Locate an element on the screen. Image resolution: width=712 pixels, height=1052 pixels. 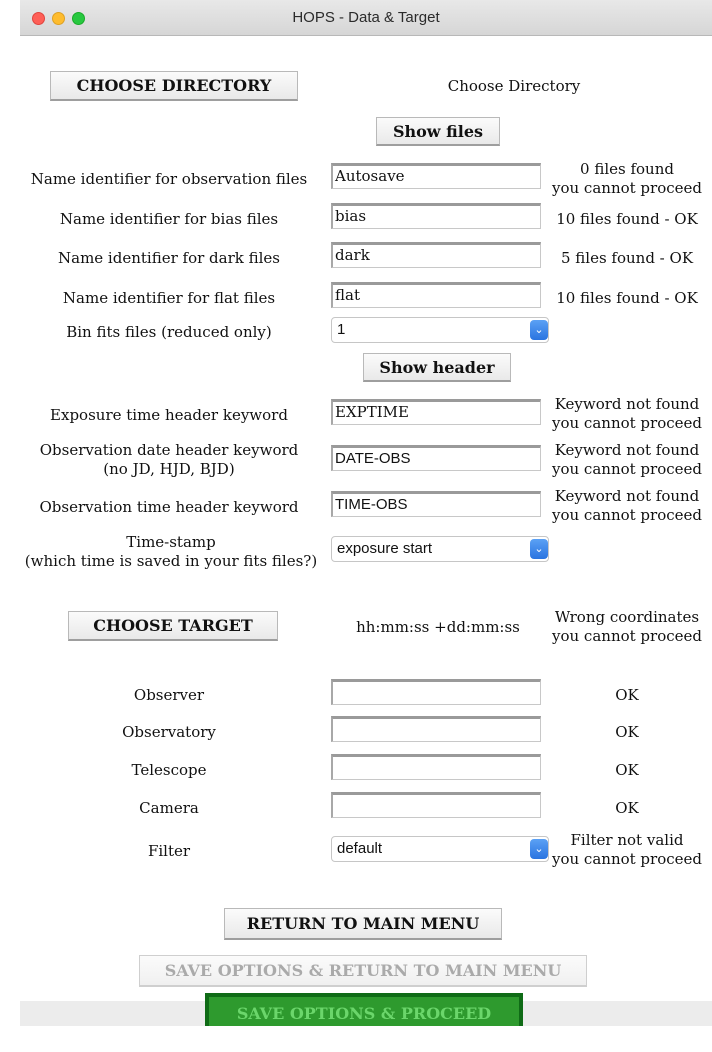
camera-label: Camera is located at coordinates (169, 808).